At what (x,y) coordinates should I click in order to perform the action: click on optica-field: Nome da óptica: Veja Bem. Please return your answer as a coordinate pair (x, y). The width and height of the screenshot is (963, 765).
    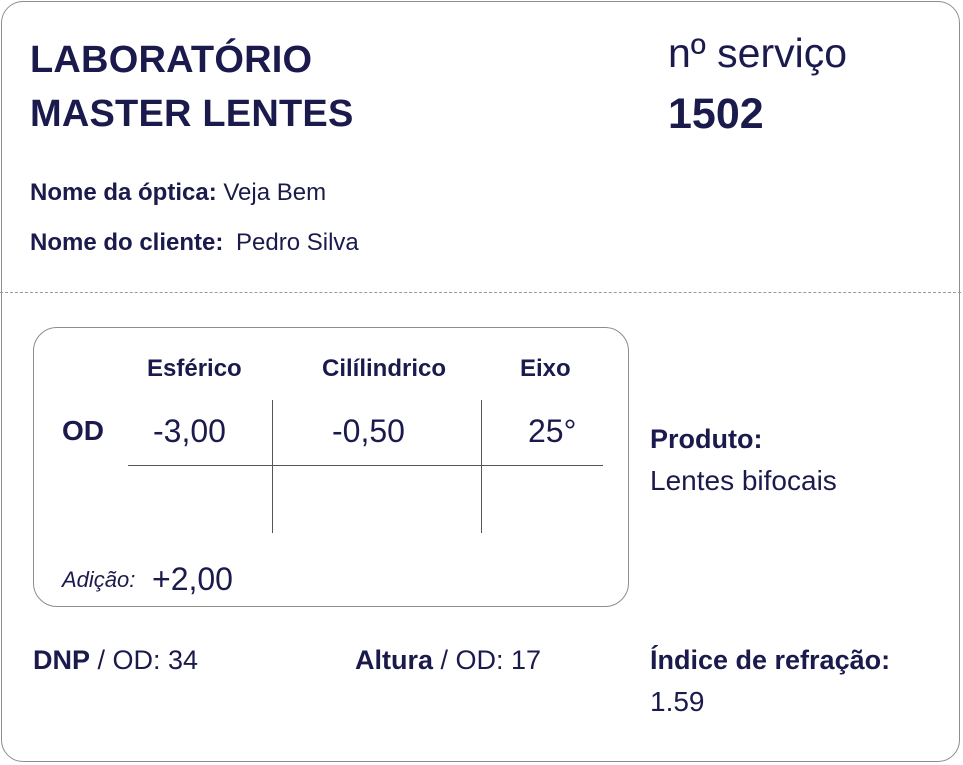
    Looking at the image, I should click on (178, 193).